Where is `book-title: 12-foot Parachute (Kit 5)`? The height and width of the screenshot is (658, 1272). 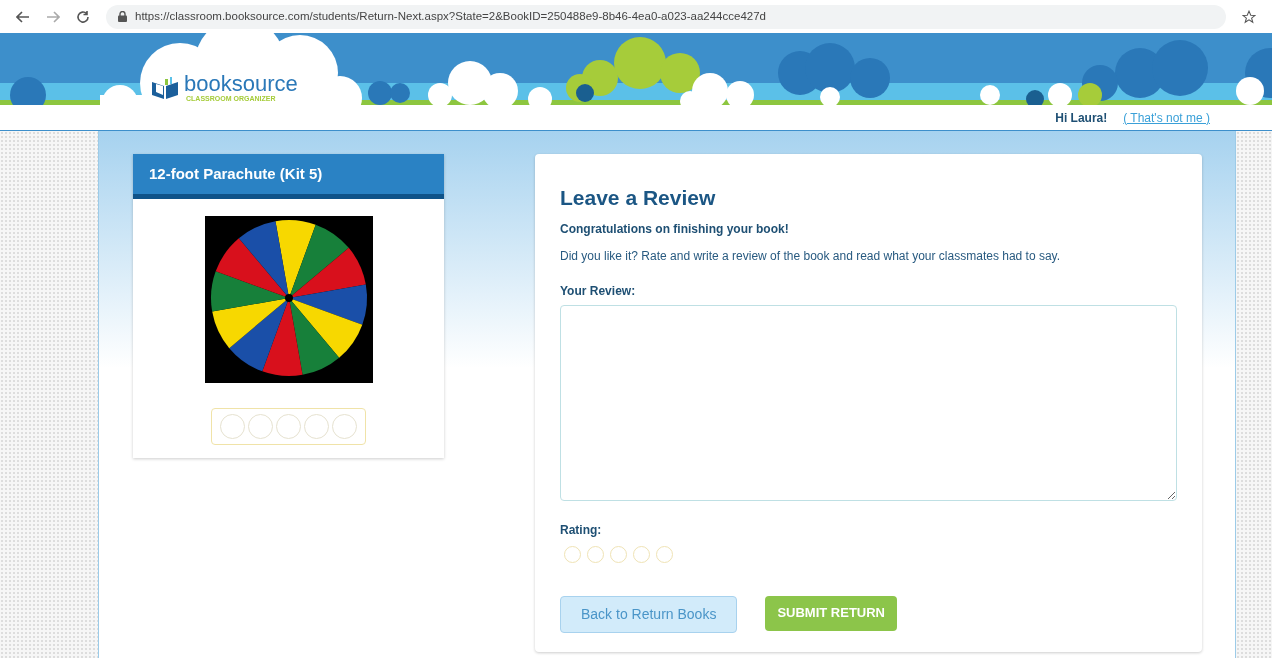
book-title: 12-foot Parachute (Kit 5) is located at coordinates (236, 173).